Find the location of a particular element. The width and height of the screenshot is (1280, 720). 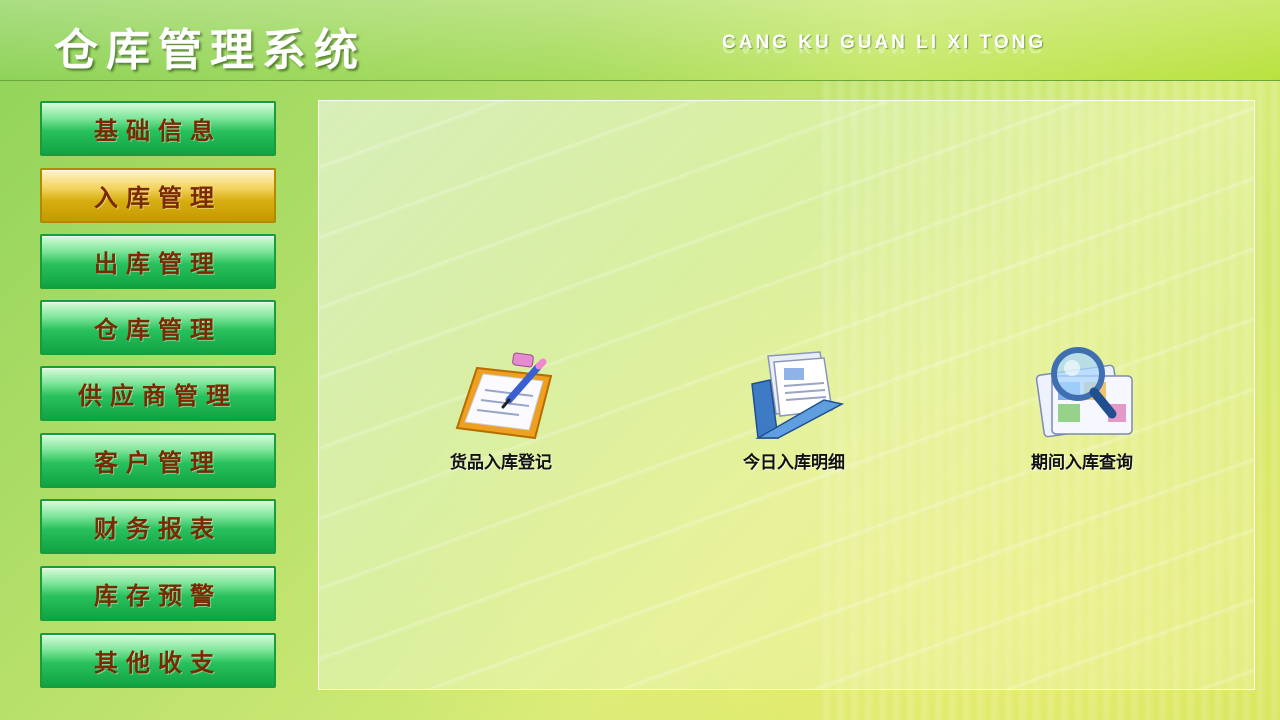

nav-stock-alert-button: 库存预警 is located at coordinates (158, 593).